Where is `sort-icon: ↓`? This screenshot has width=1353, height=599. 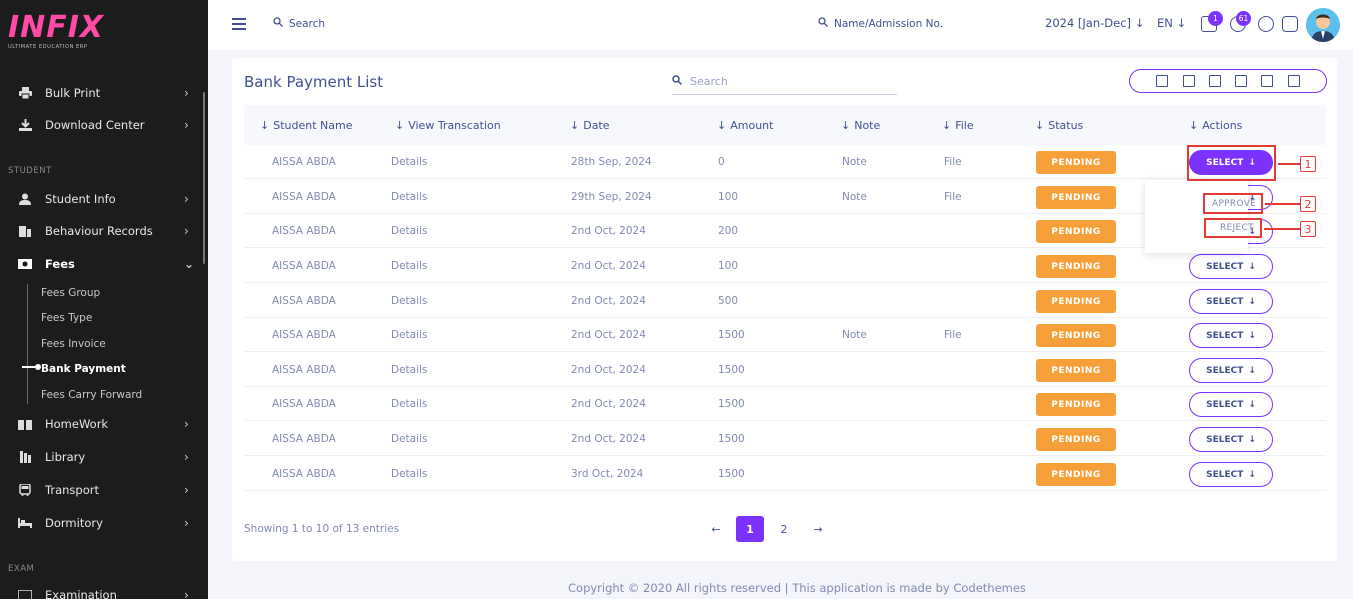
sort-icon: ↓ is located at coordinates (1194, 125).